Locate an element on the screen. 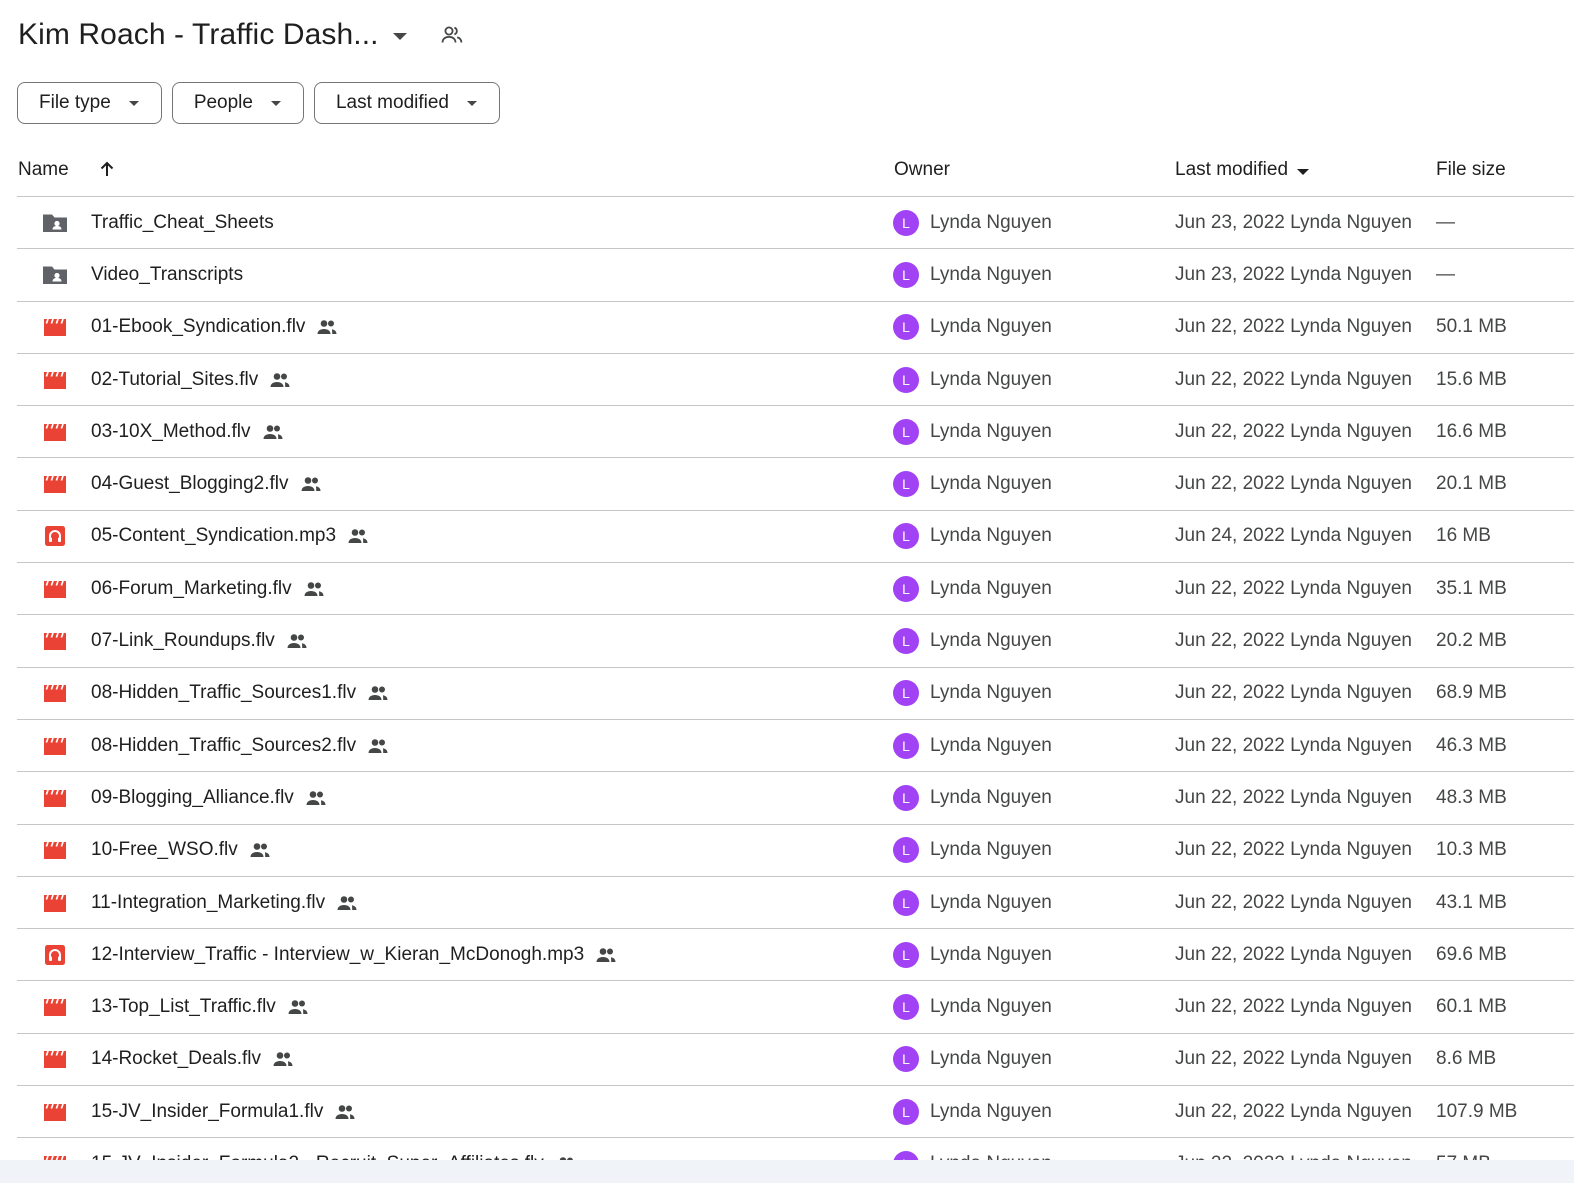  file-name: 02-Tutorial_Sites.flv is located at coordinates (175, 379).